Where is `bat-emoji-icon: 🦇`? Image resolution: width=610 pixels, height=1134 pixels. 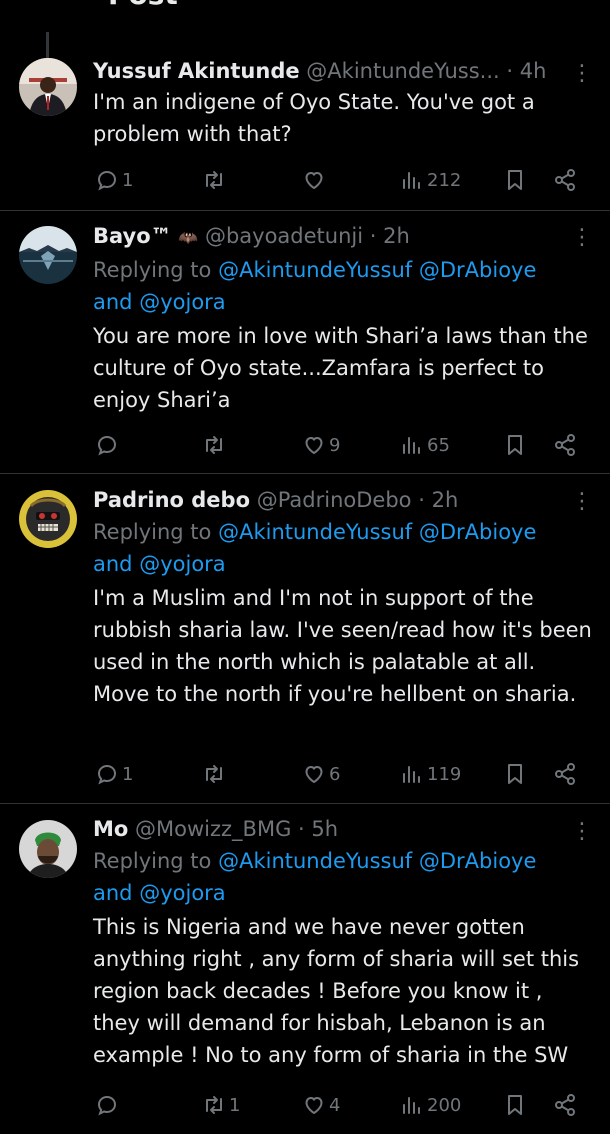 bat-emoji-icon: 🦇 is located at coordinates (188, 237).